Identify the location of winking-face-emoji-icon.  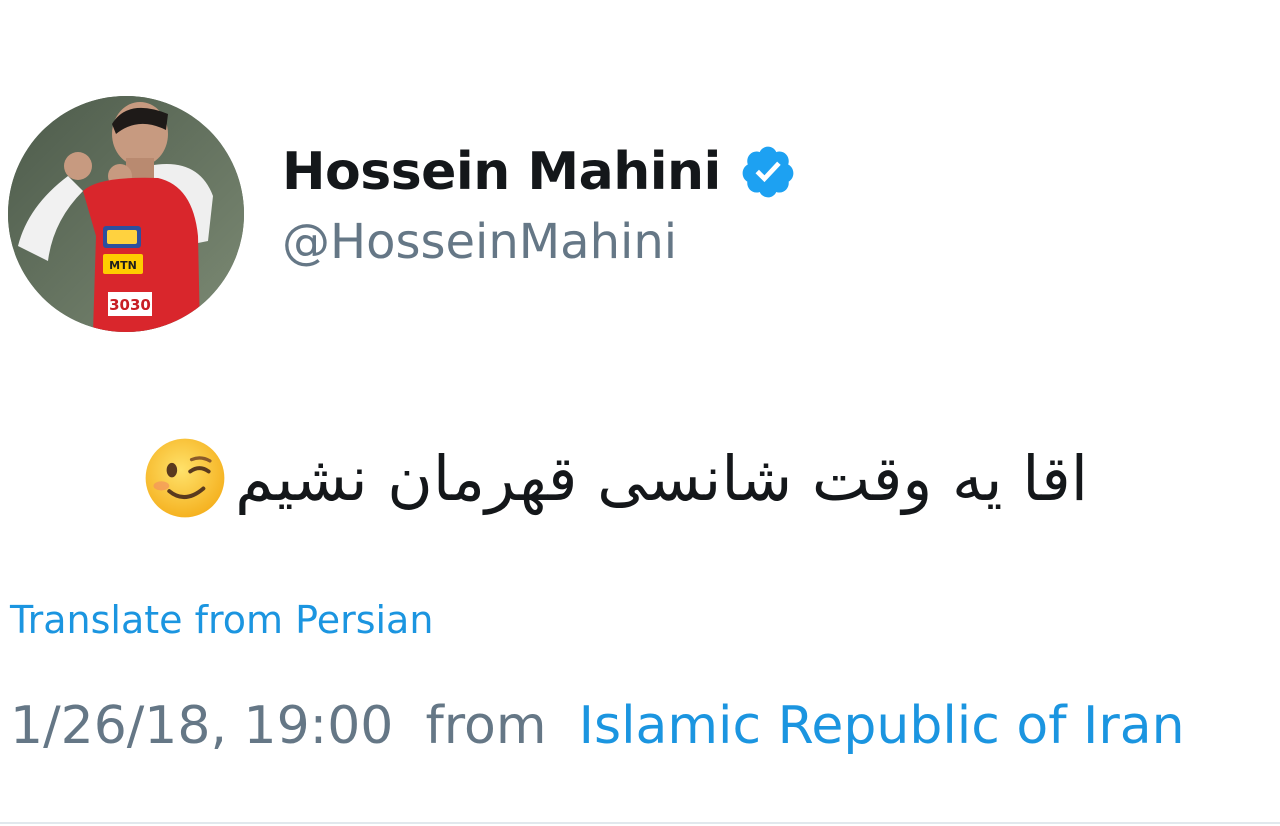
(185, 478).